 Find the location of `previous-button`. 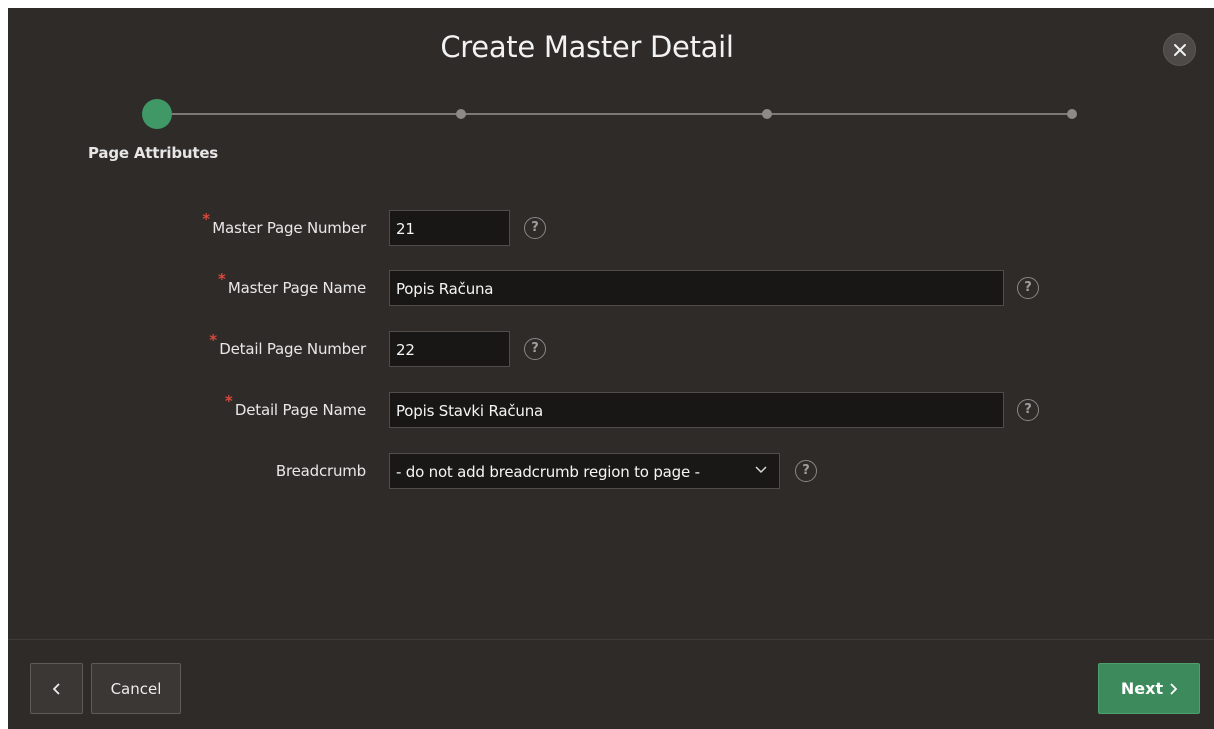

previous-button is located at coordinates (56, 688).